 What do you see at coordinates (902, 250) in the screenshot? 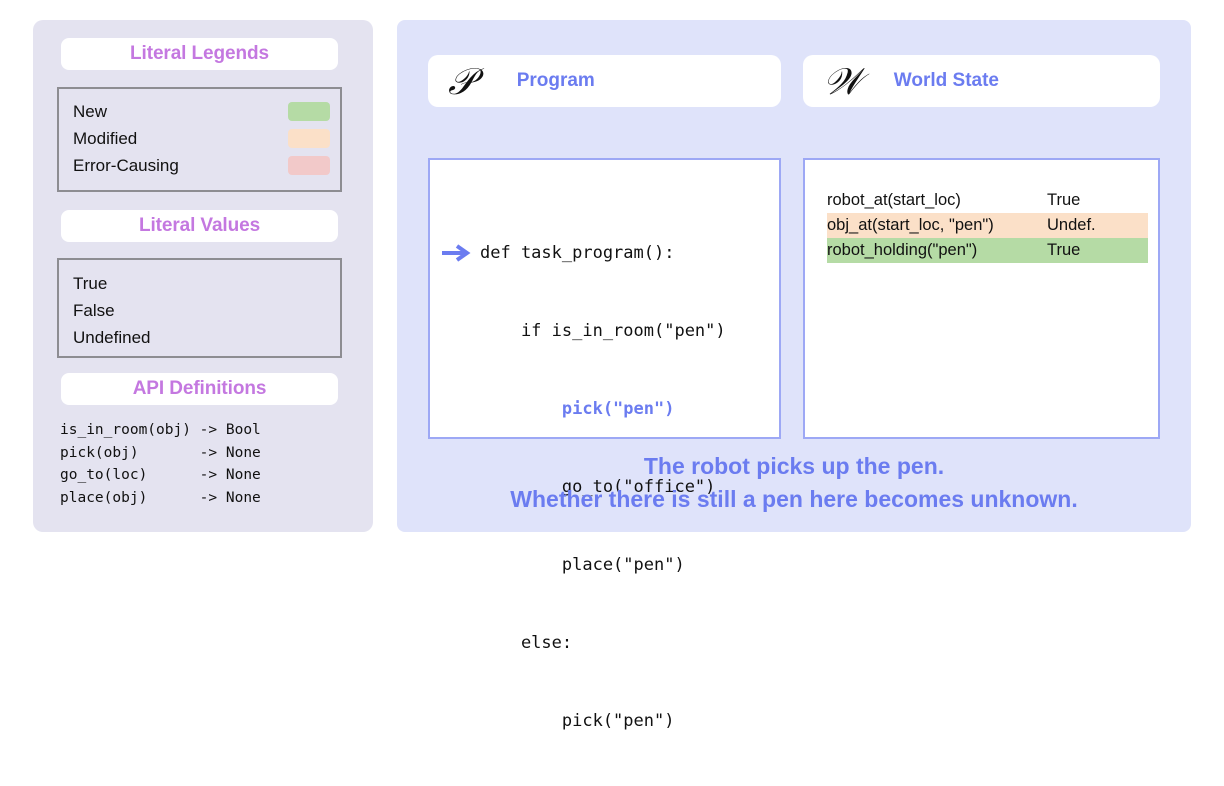
I see `world-state-predicate: robot_holding("pen")` at bounding box center [902, 250].